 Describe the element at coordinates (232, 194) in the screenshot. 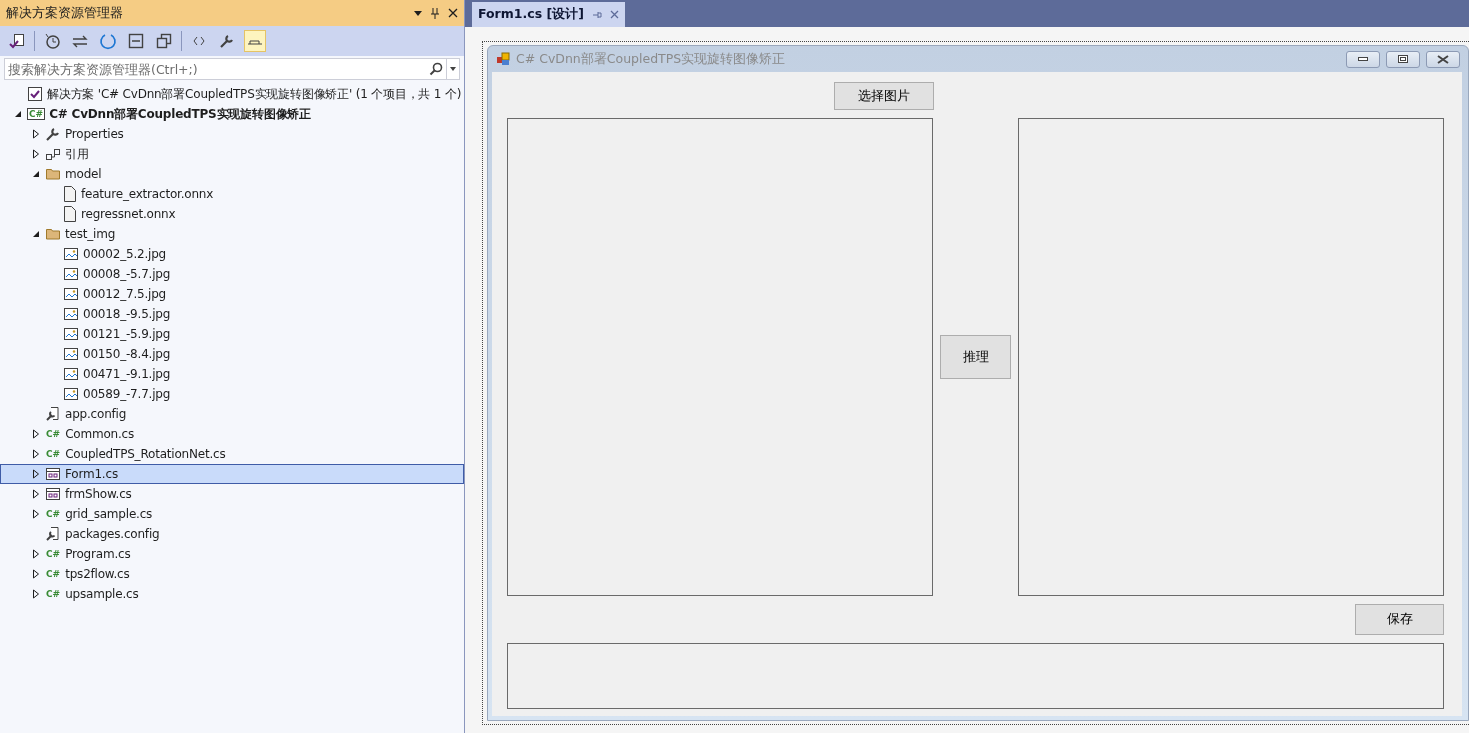

I see `tree-item: feature_extractor.onnx` at that location.